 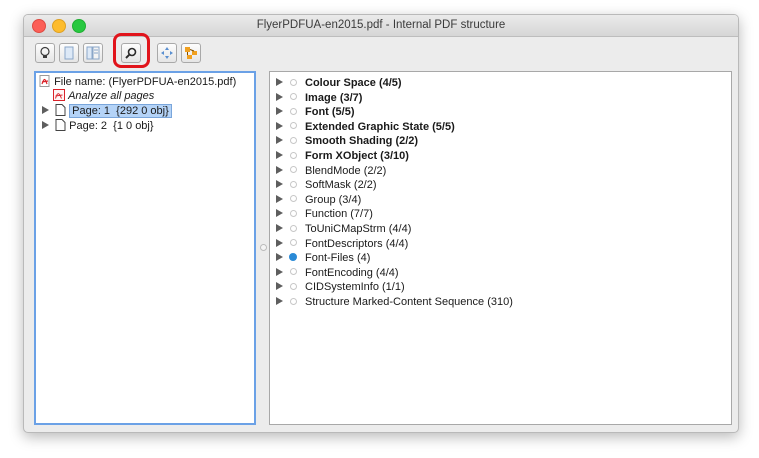 I want to click on resource-label: BlendMode (2/2), so click(x=346, y=170).